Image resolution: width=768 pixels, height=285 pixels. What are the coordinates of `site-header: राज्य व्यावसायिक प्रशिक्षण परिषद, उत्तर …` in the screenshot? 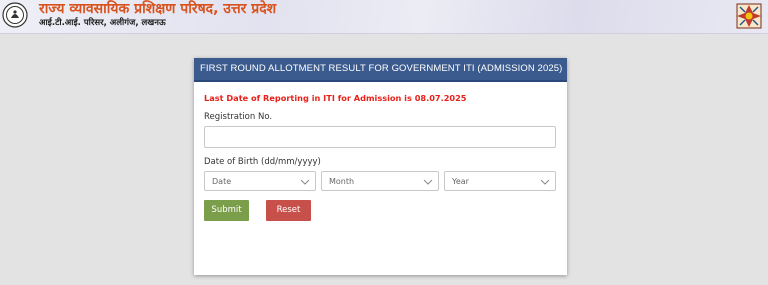 It's located at (384, 17).